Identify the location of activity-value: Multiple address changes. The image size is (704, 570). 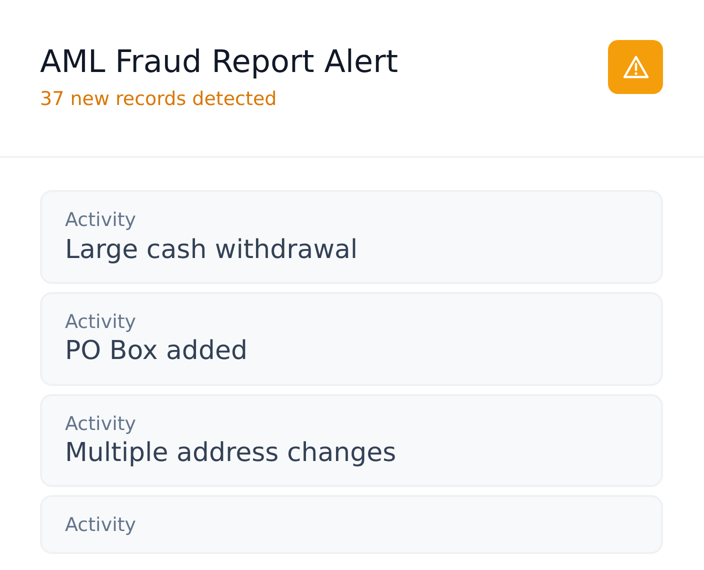
(231, 453).